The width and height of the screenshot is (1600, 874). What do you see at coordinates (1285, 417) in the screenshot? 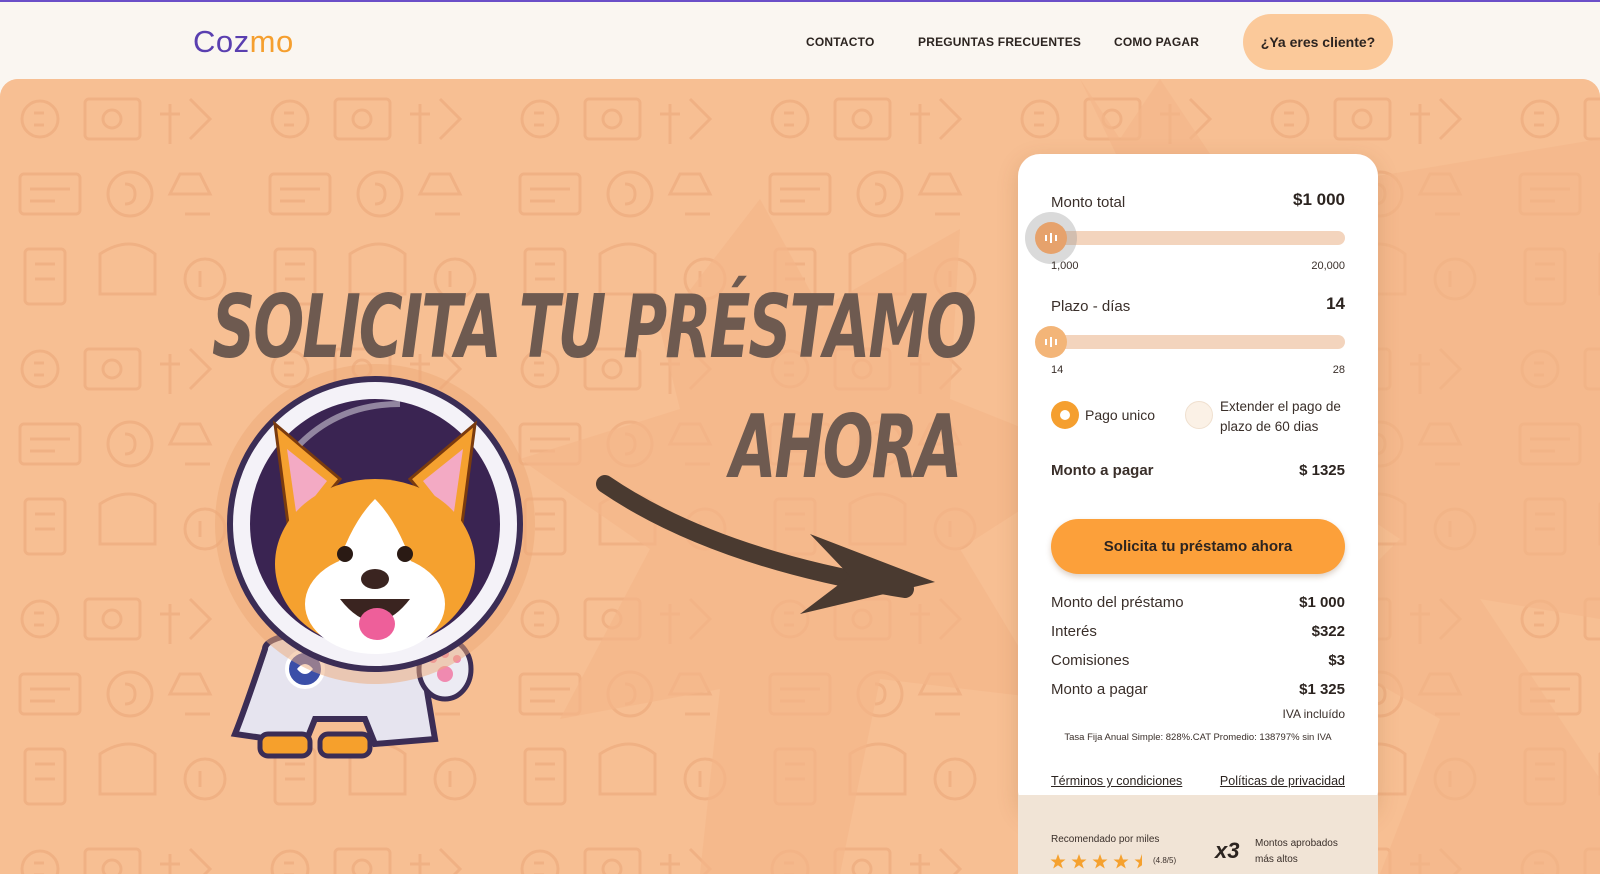
I see `payment-option-extend-label: Extender el pago de plazo de 60 dias` at bounding box center [1285, 417].